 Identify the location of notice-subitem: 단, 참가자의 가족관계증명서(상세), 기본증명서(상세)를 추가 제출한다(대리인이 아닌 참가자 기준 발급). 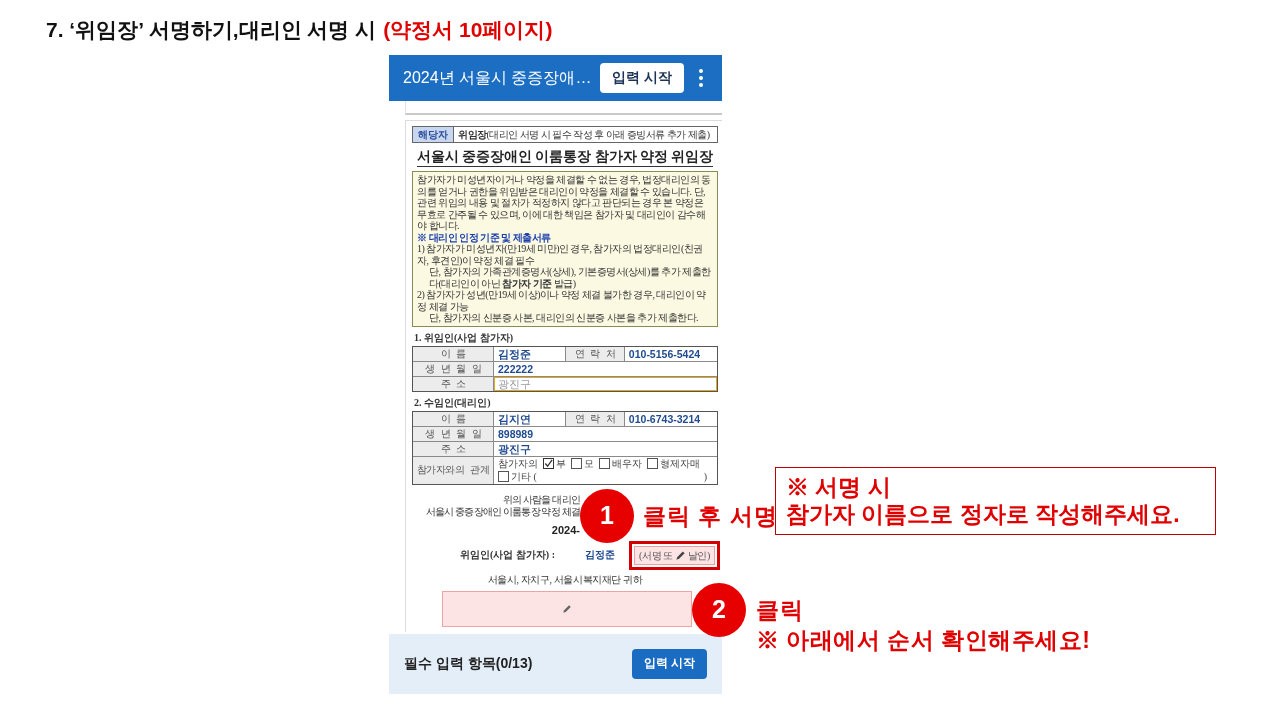
(570, 277).